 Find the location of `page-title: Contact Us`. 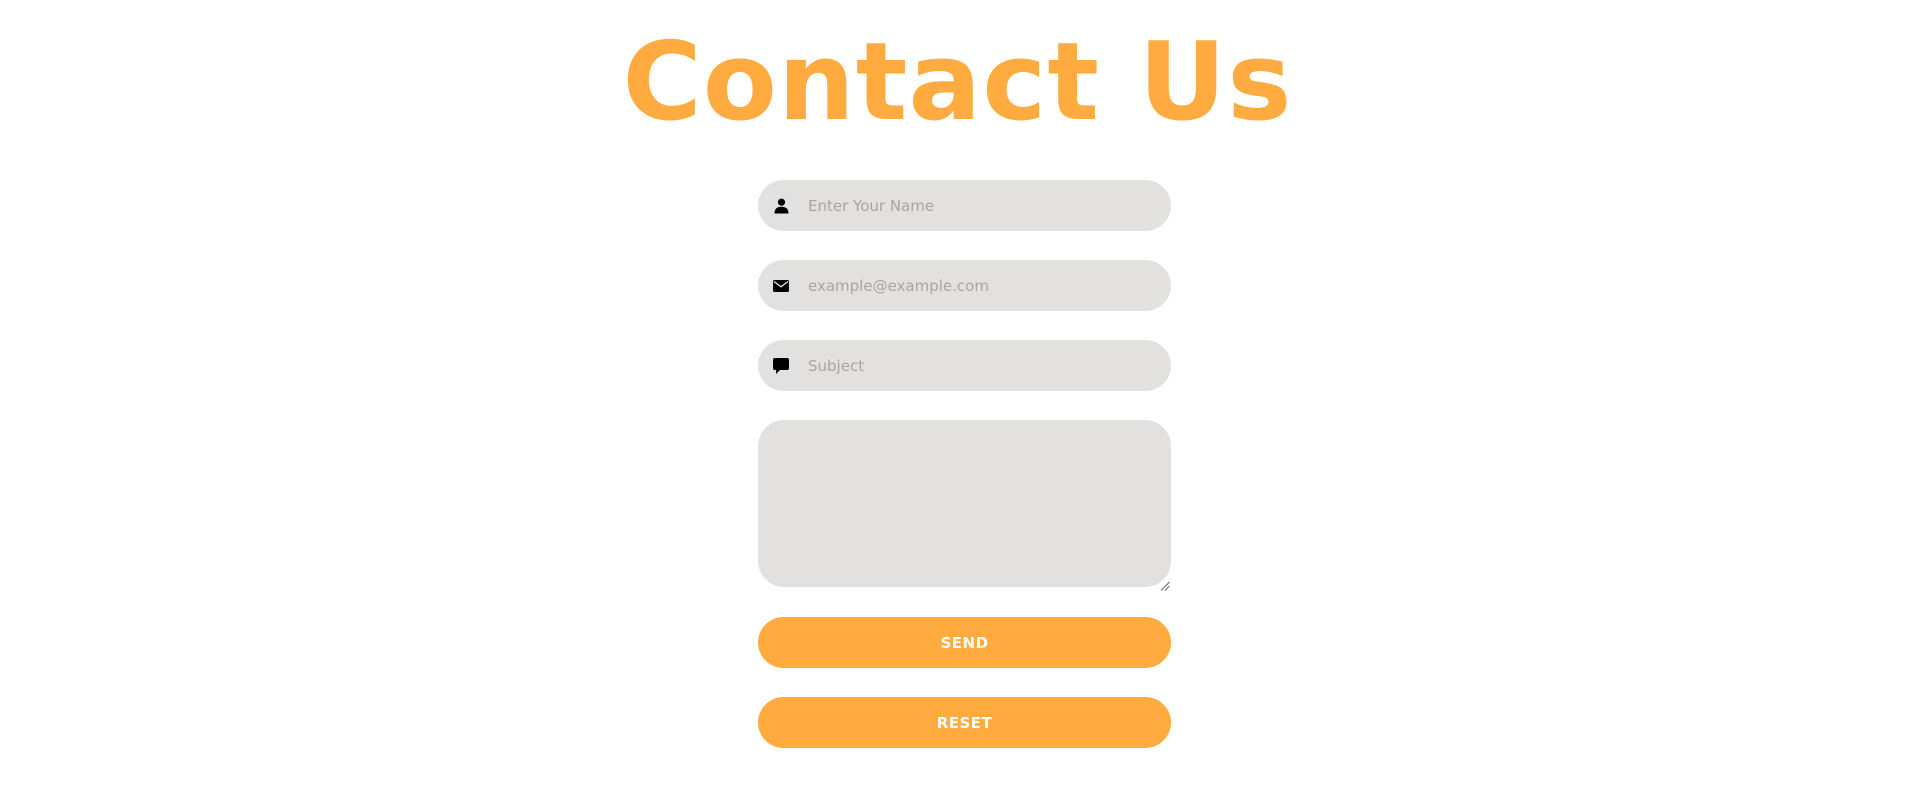

page-title: Contact Us is located at coordinates (957, 82).